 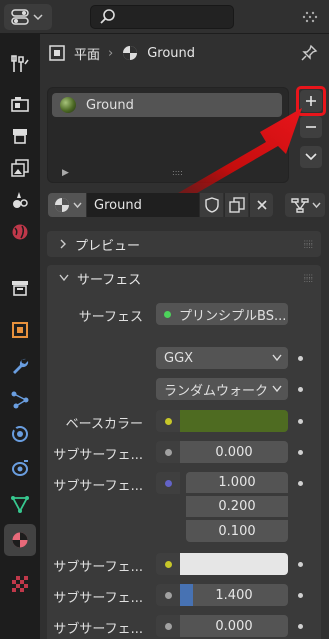 I want to click on tab-output, so click(x=20, y=136).